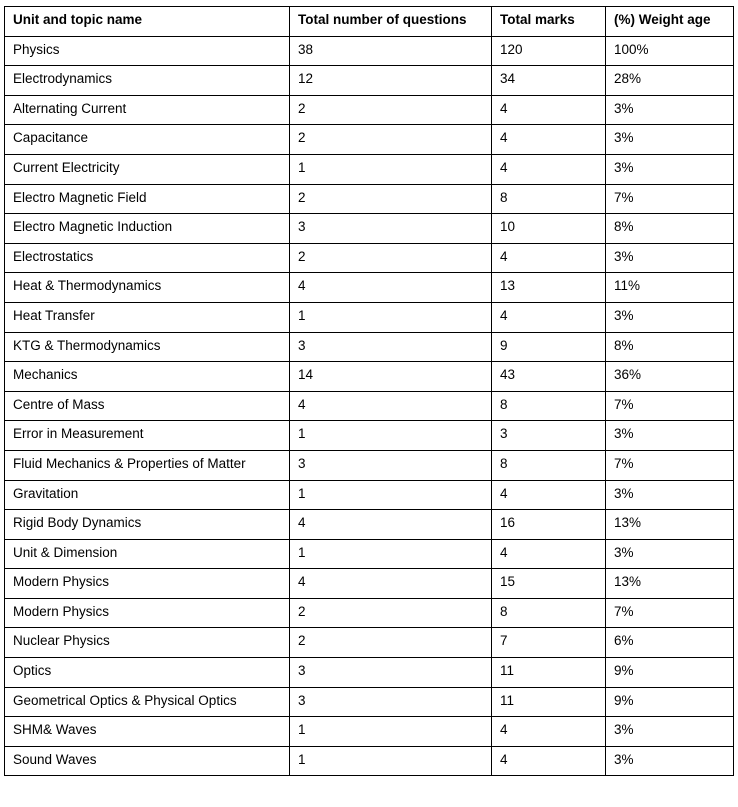  What do you see at coordinates (147, 672) in the screenshot?
I see `topic-cell: Optics` at bounding box center [147, 672].